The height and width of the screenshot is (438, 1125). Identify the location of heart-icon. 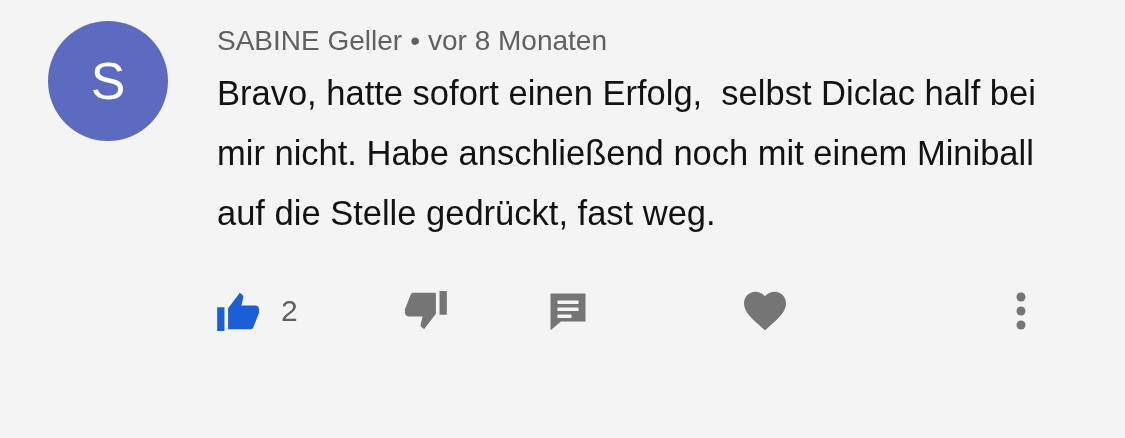
(764, 311).